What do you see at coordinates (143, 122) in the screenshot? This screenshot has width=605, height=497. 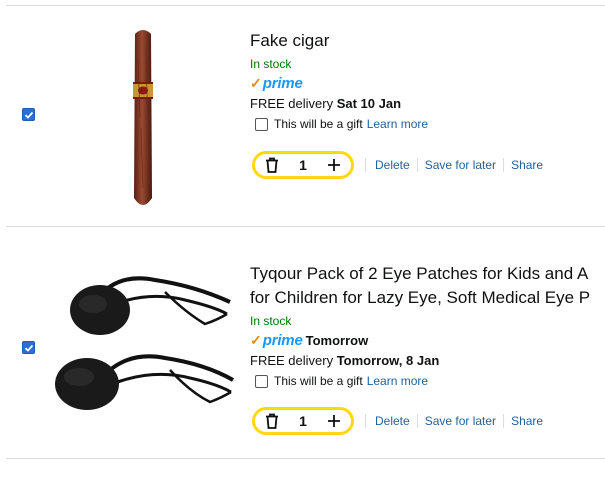 I see `product-image-cigar` at bounding box center [143, 122].